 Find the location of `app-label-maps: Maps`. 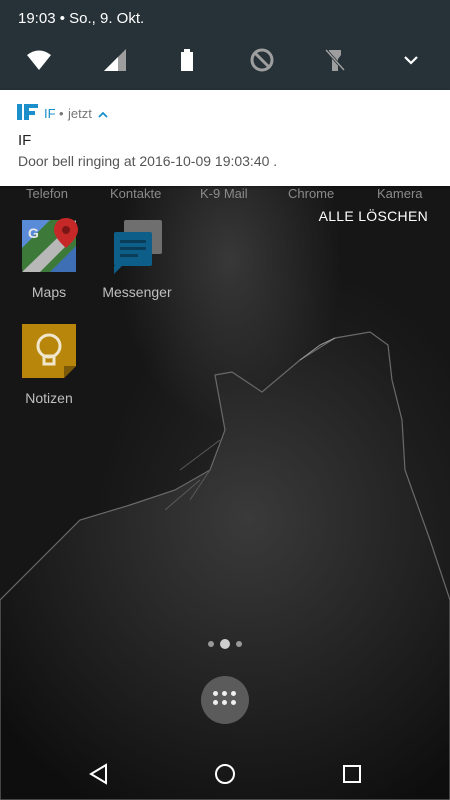

app-label-maps: Maps is located at coordinates (49, 292).